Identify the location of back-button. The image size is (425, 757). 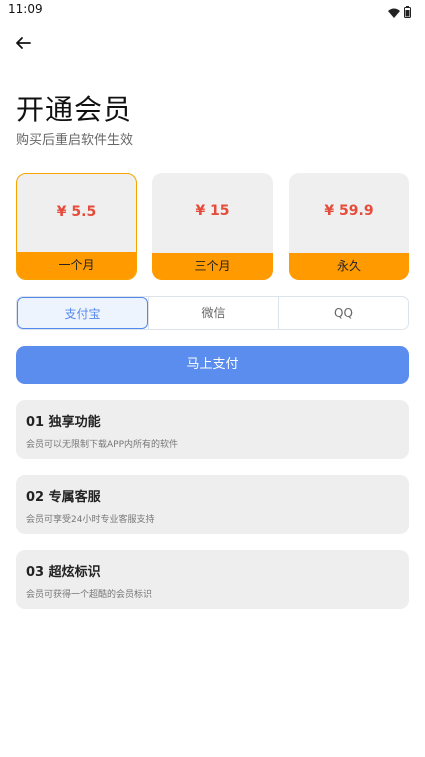
(23, 45).